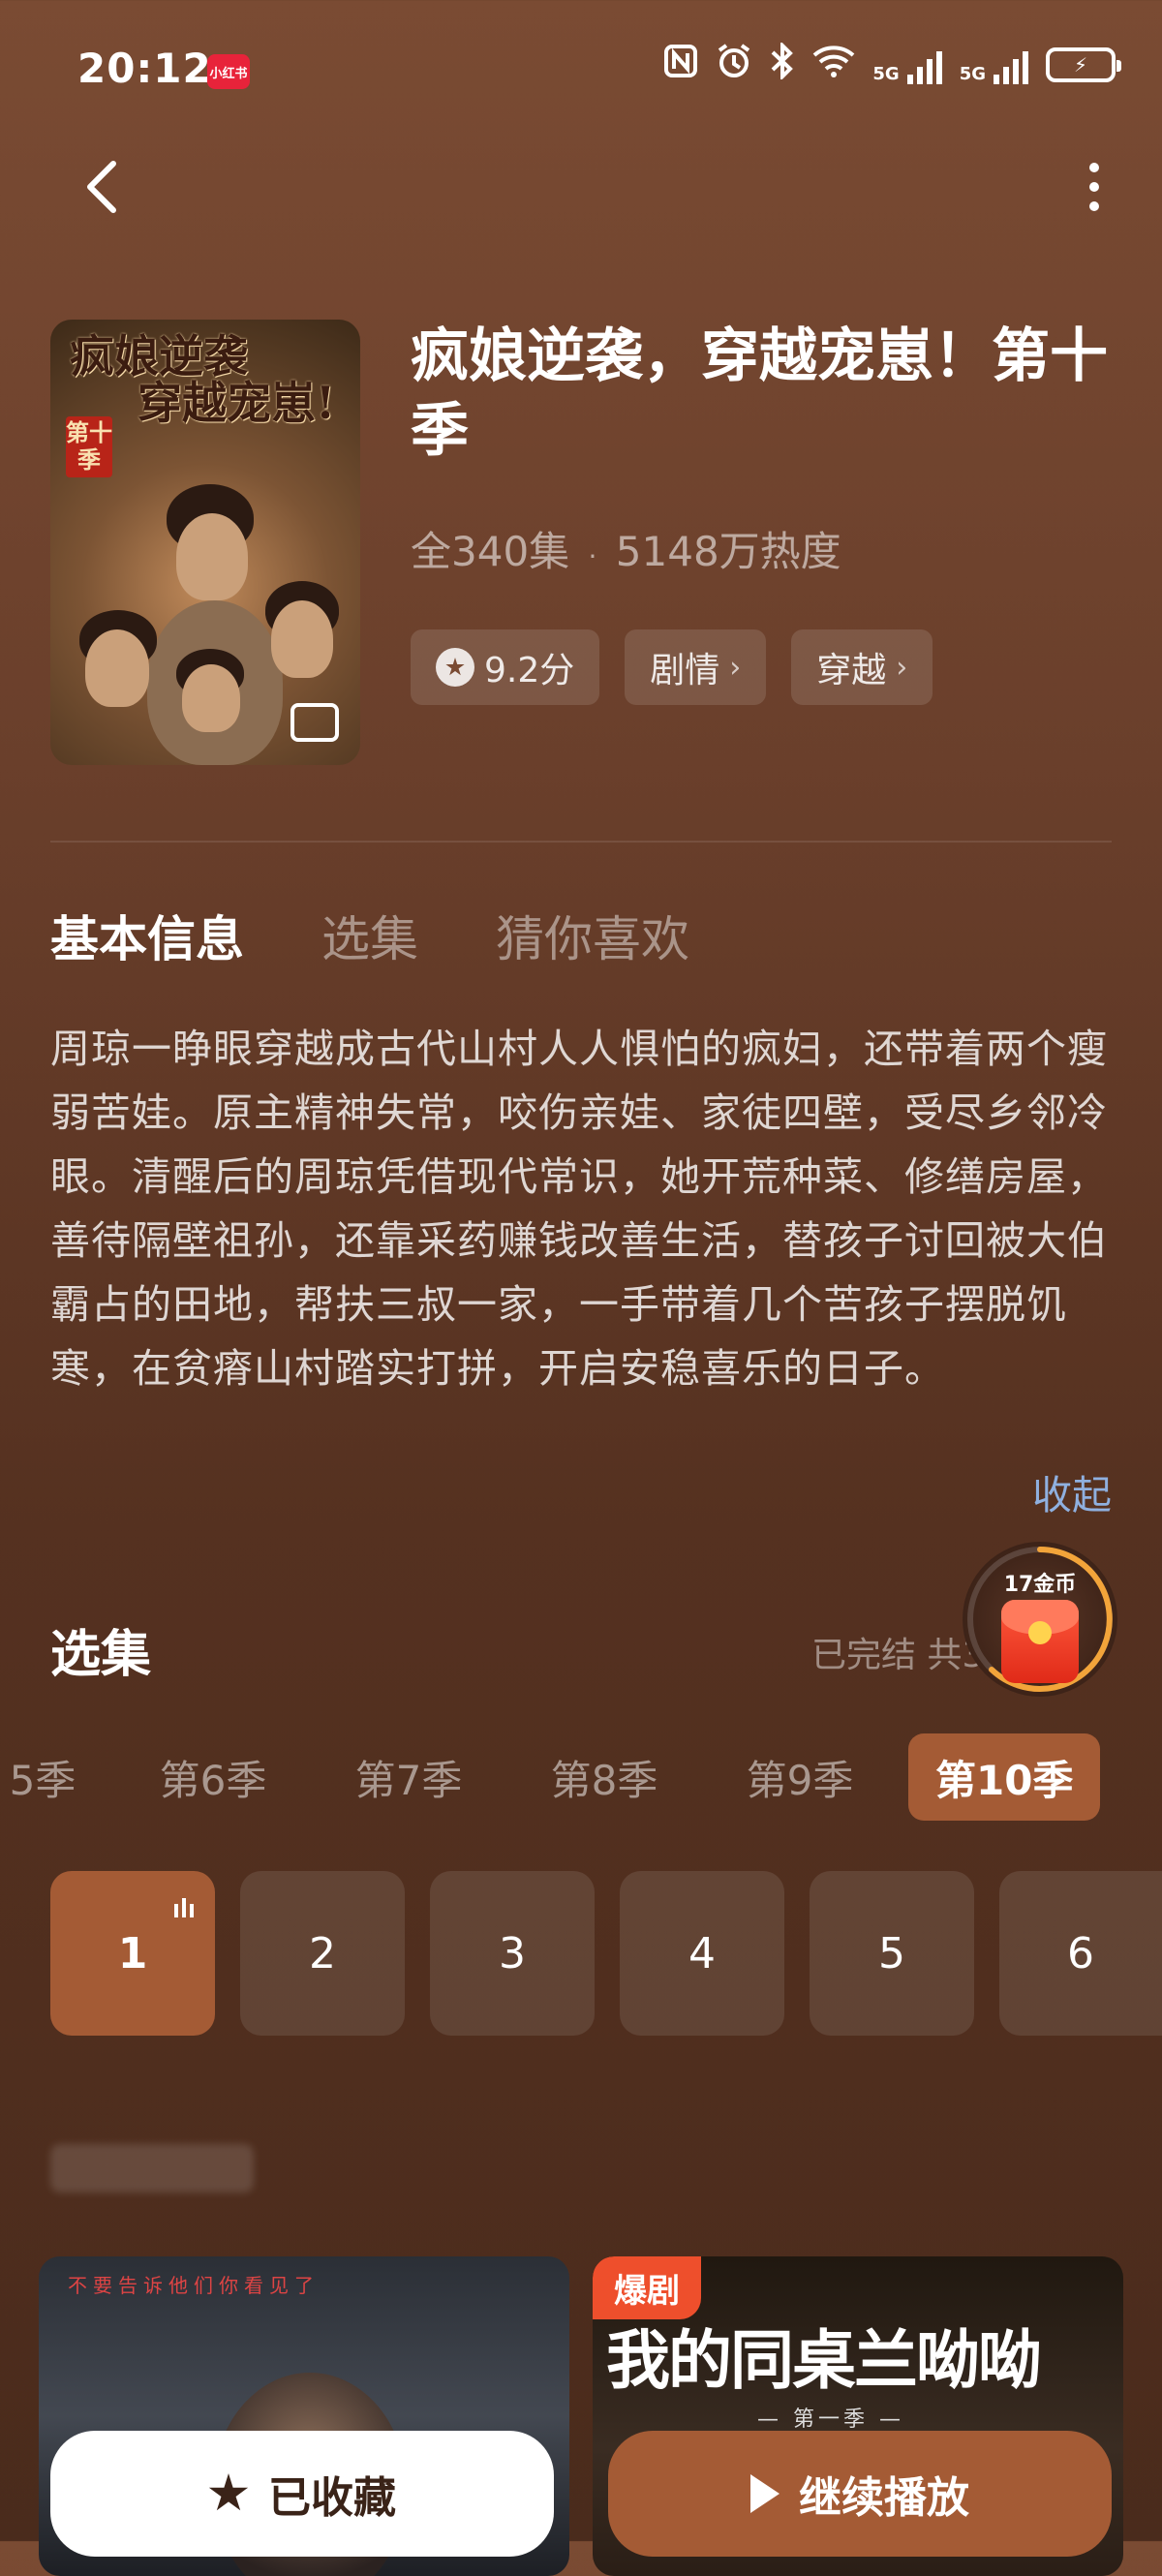  Describe the element at coordinates (898, 1652) in the screenshot. I see `episodes-status: 已完结 共3` at that location.